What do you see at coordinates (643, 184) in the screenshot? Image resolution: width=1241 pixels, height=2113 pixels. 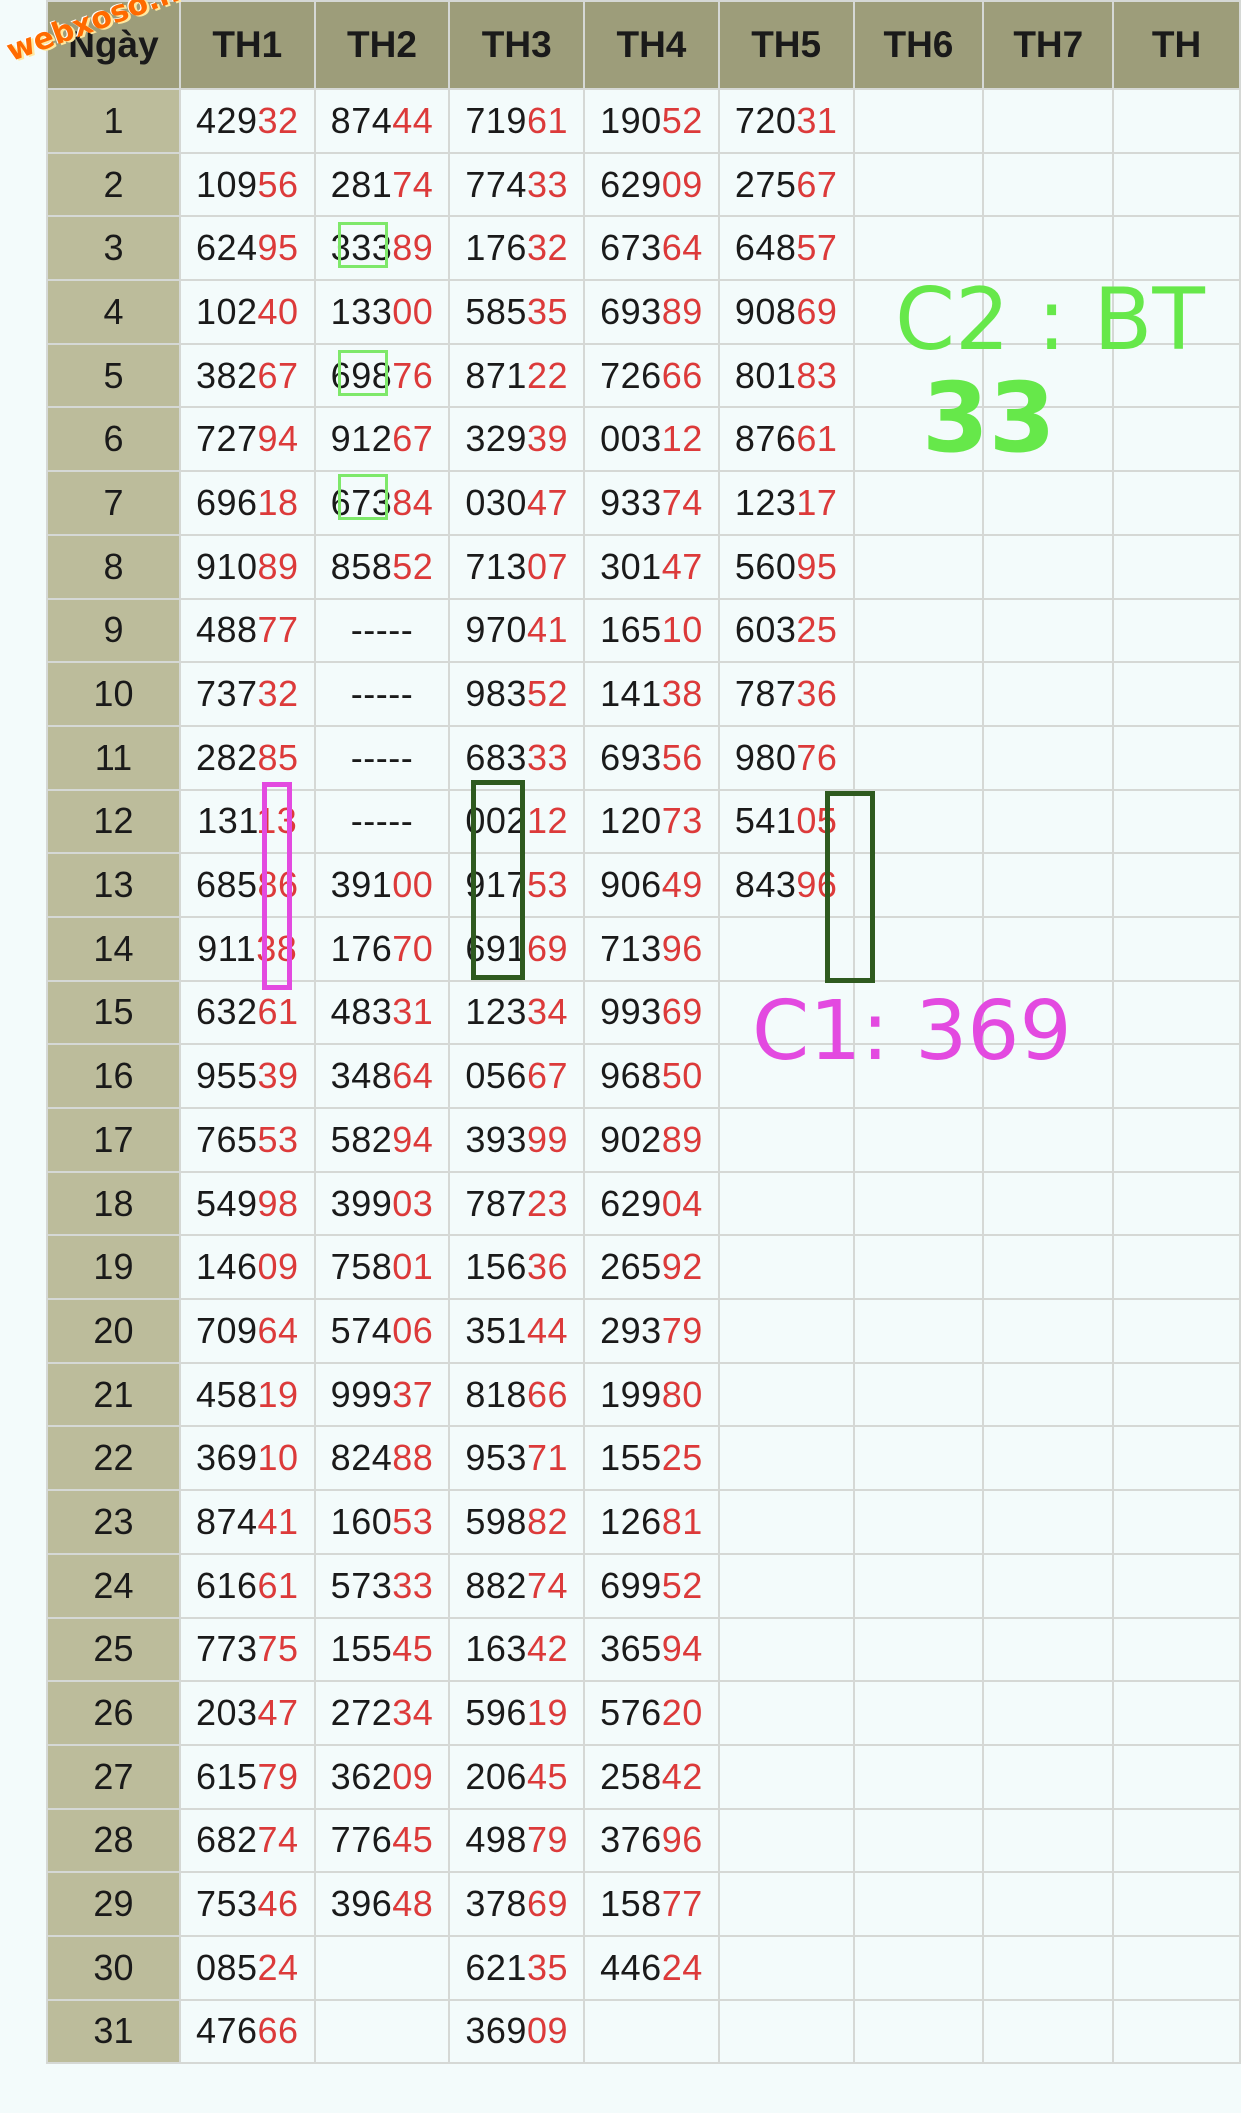 I see `table-row: 2 10956 28174 77433 62909 27567` at bounding box center [643, 184].